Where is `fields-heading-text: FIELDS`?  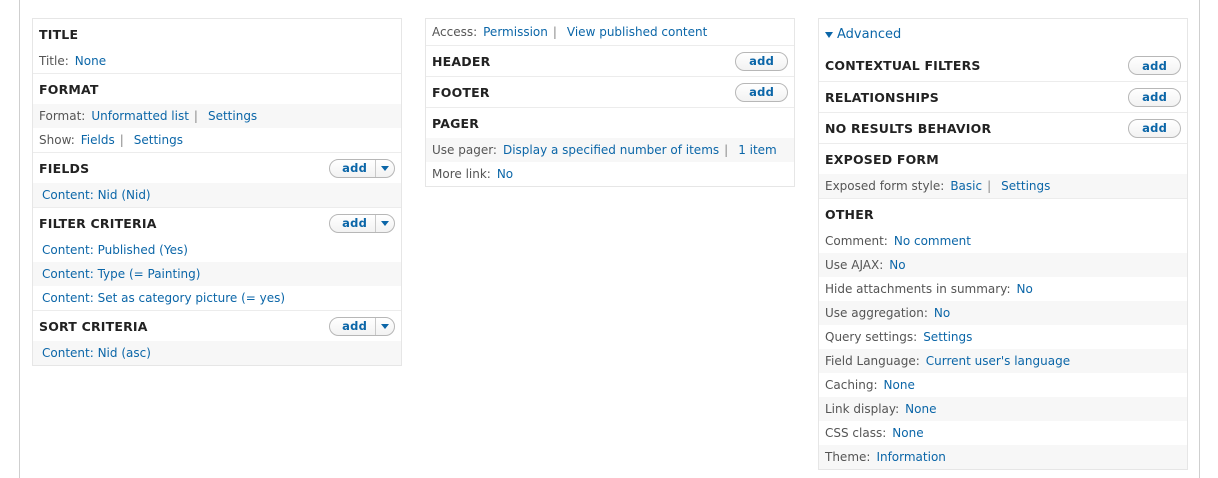 fields-heading-text: FIELDS is located at coordinates (64, 168).